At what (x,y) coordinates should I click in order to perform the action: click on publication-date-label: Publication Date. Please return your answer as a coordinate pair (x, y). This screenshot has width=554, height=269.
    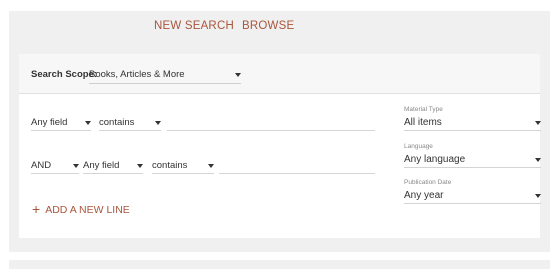
    Looking at the image, I should click on (428, 182).